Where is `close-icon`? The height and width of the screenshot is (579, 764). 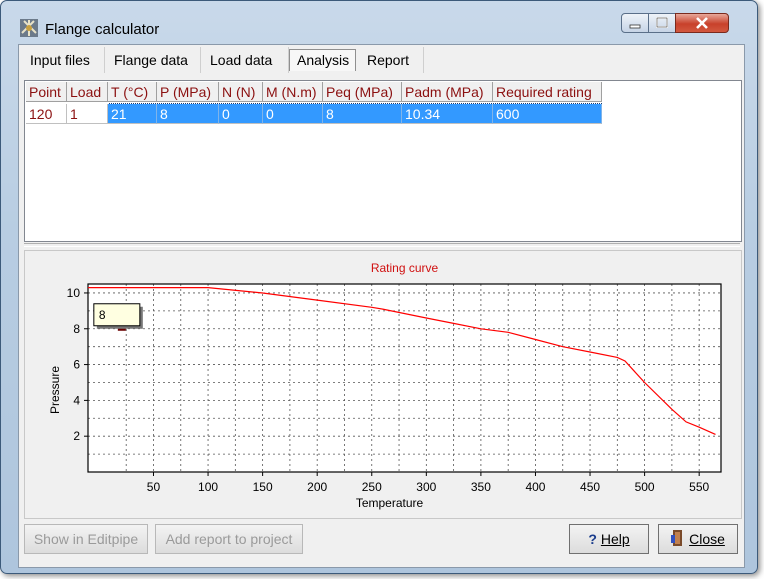
close-icon is located at coordinates (702, 23).